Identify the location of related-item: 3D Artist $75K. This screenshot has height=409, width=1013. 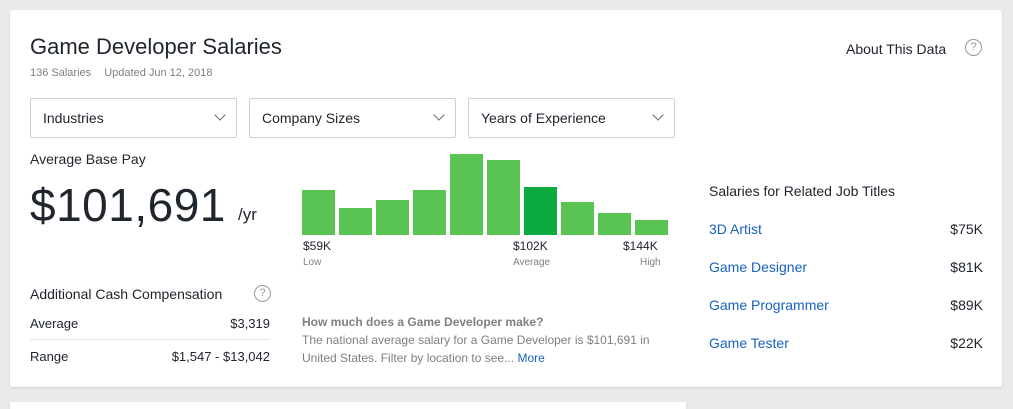
(846, 229).